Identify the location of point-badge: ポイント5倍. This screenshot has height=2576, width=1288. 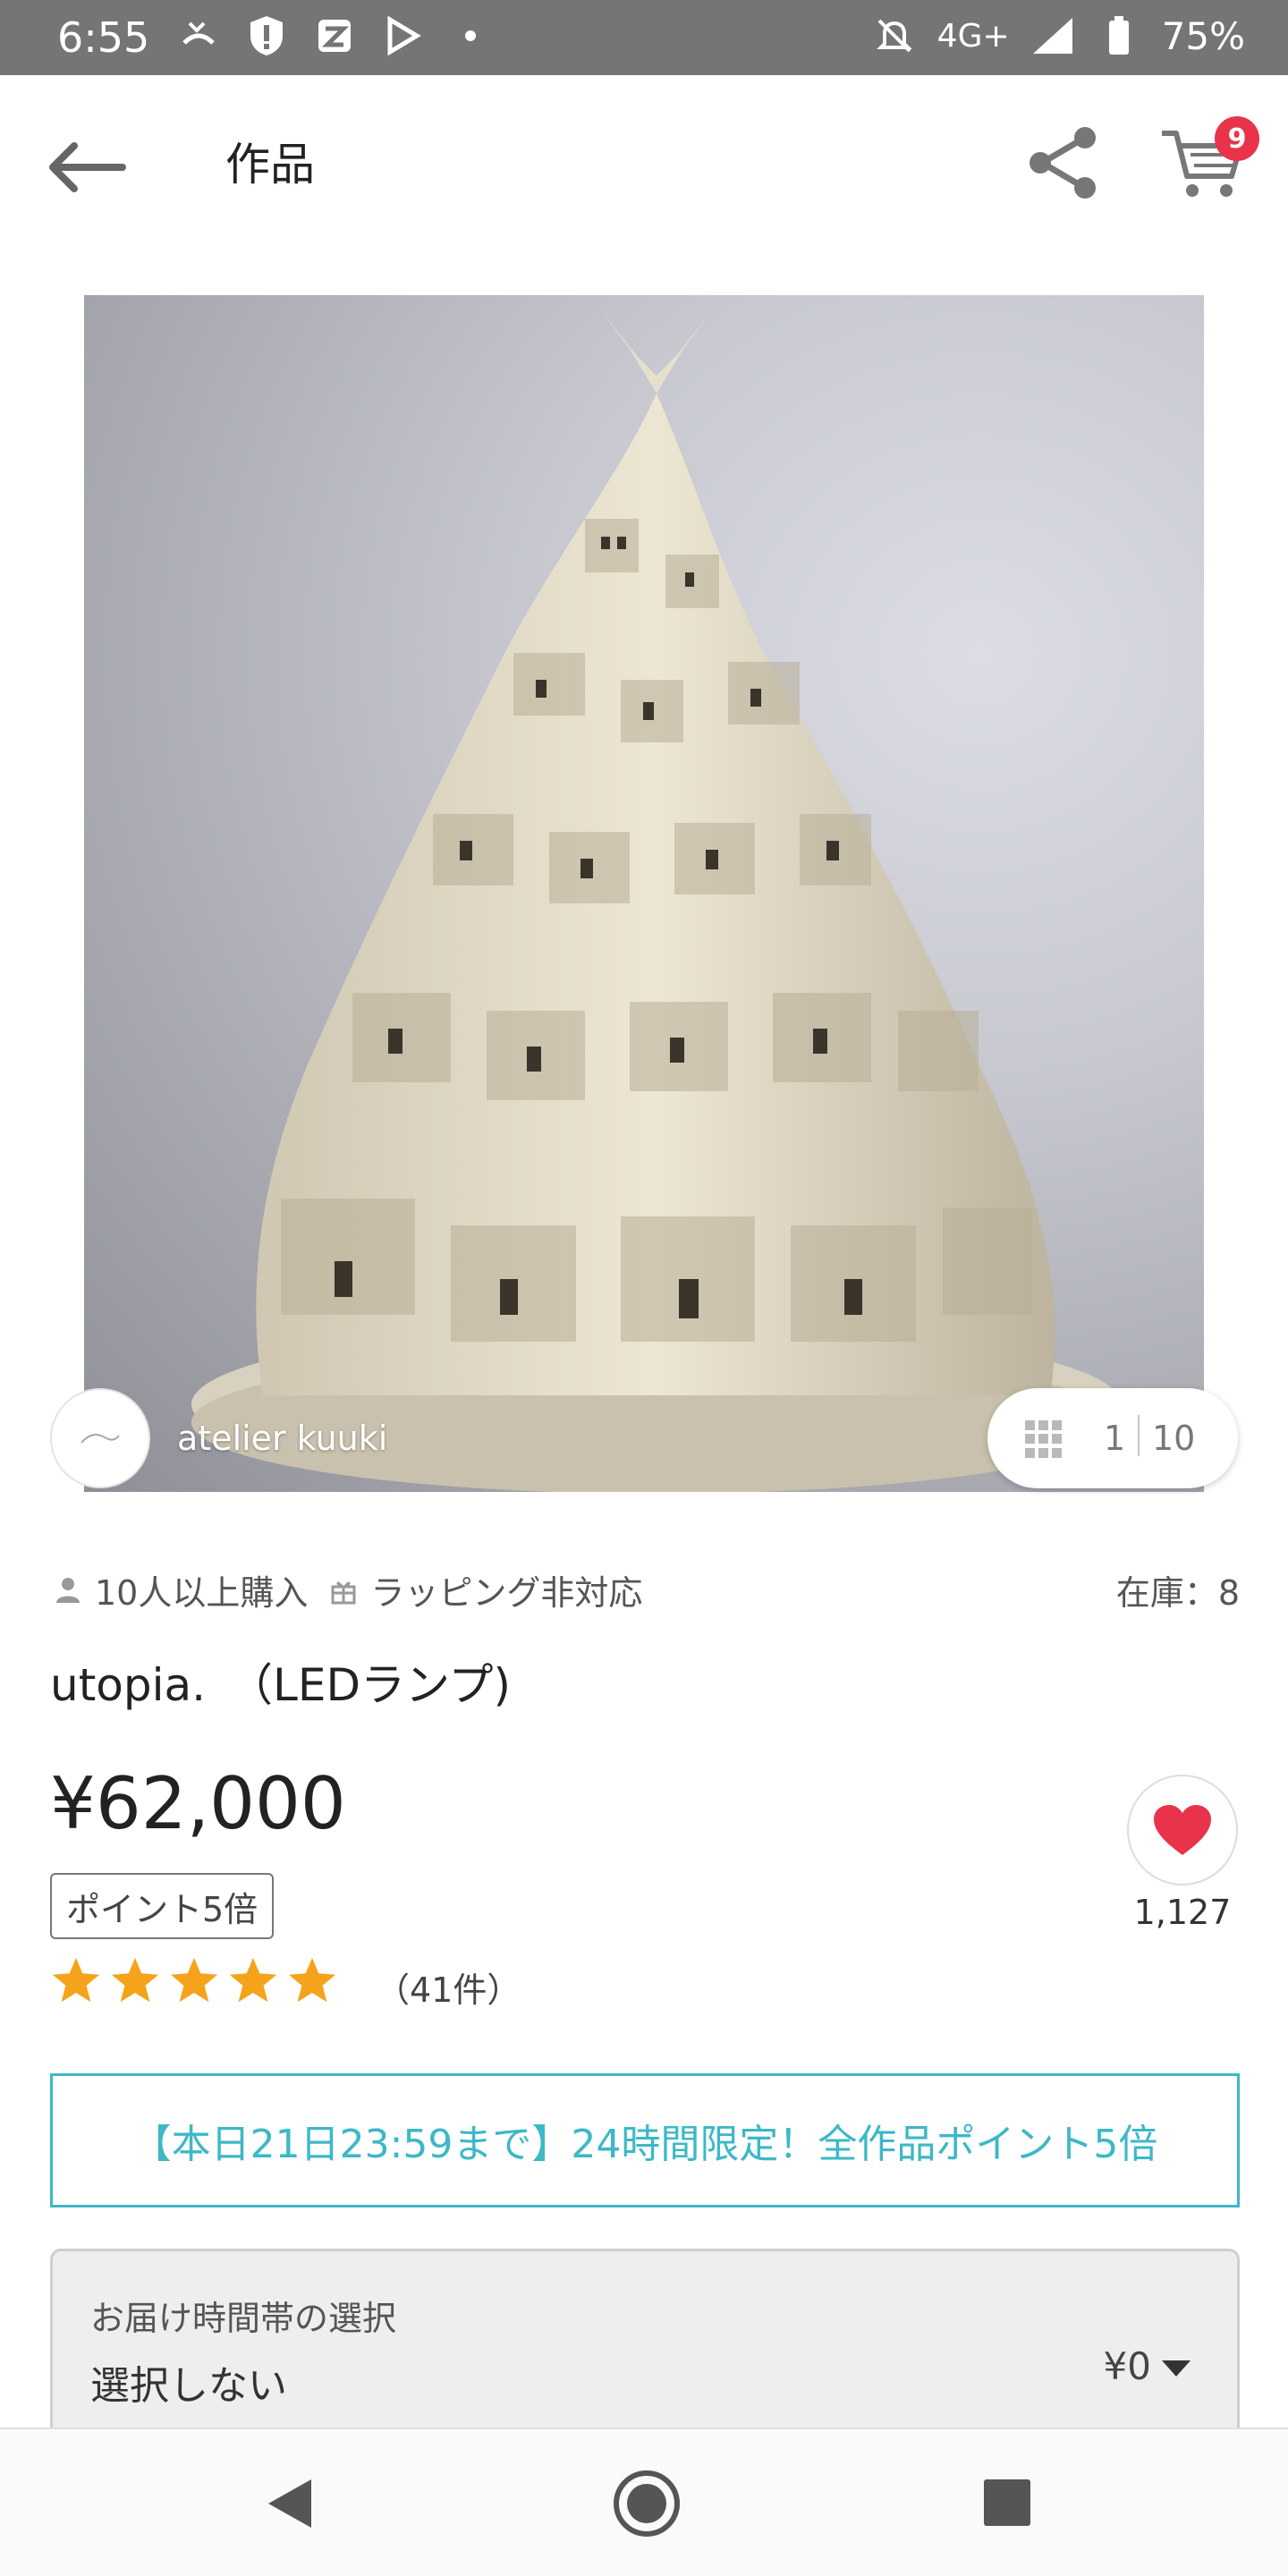
(162, 1906).